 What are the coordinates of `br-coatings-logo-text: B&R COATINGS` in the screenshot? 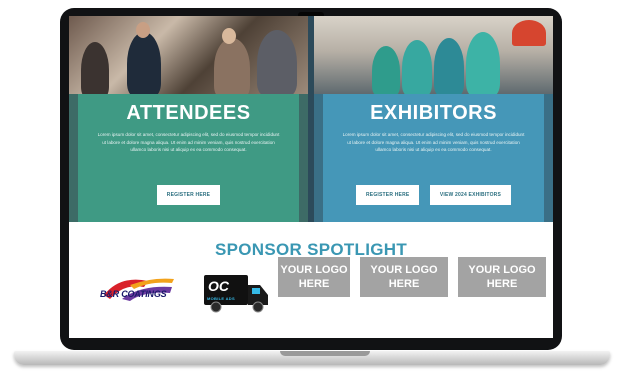 It's located at (133, 294).